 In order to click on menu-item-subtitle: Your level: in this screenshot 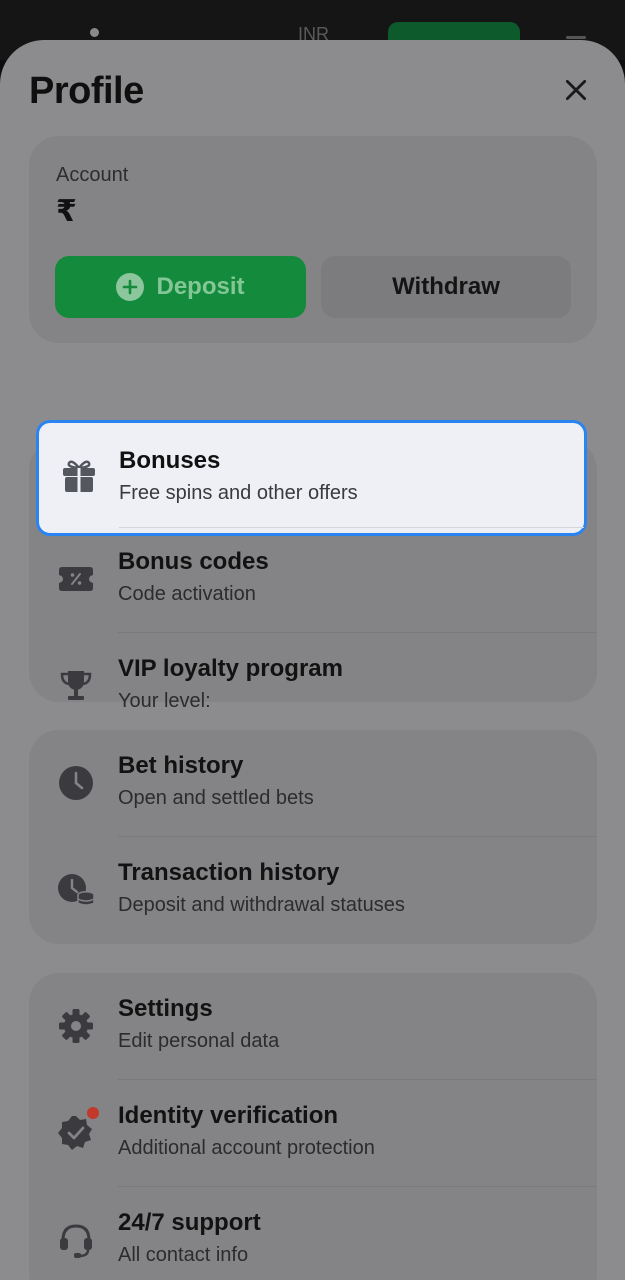, I will do `click(164, 701)`.